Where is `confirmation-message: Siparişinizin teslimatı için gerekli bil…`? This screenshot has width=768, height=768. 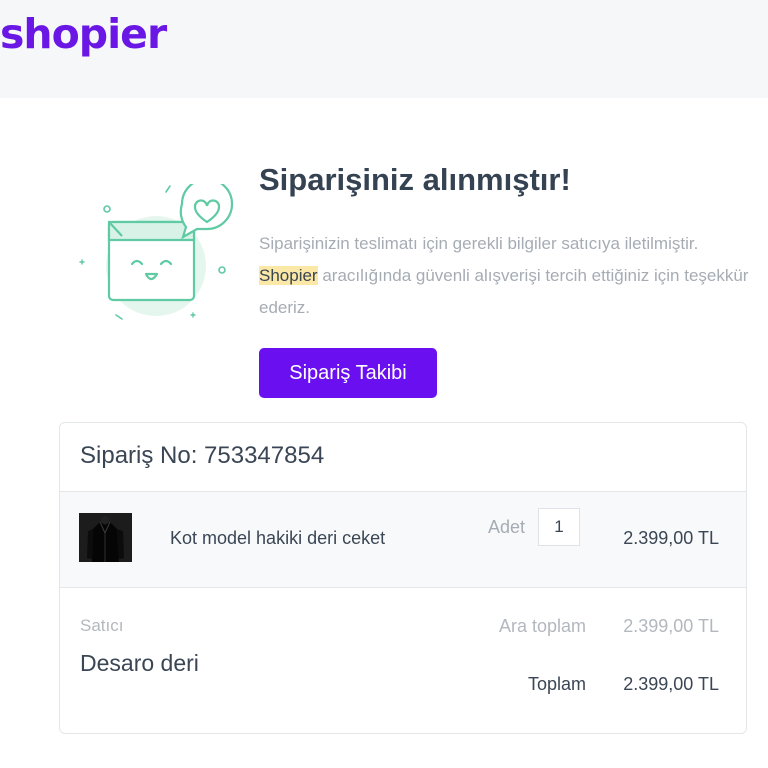
confirmation-message: Siparişinizin teslimatı için gerekli bil… is located at coordinates (509, 276).